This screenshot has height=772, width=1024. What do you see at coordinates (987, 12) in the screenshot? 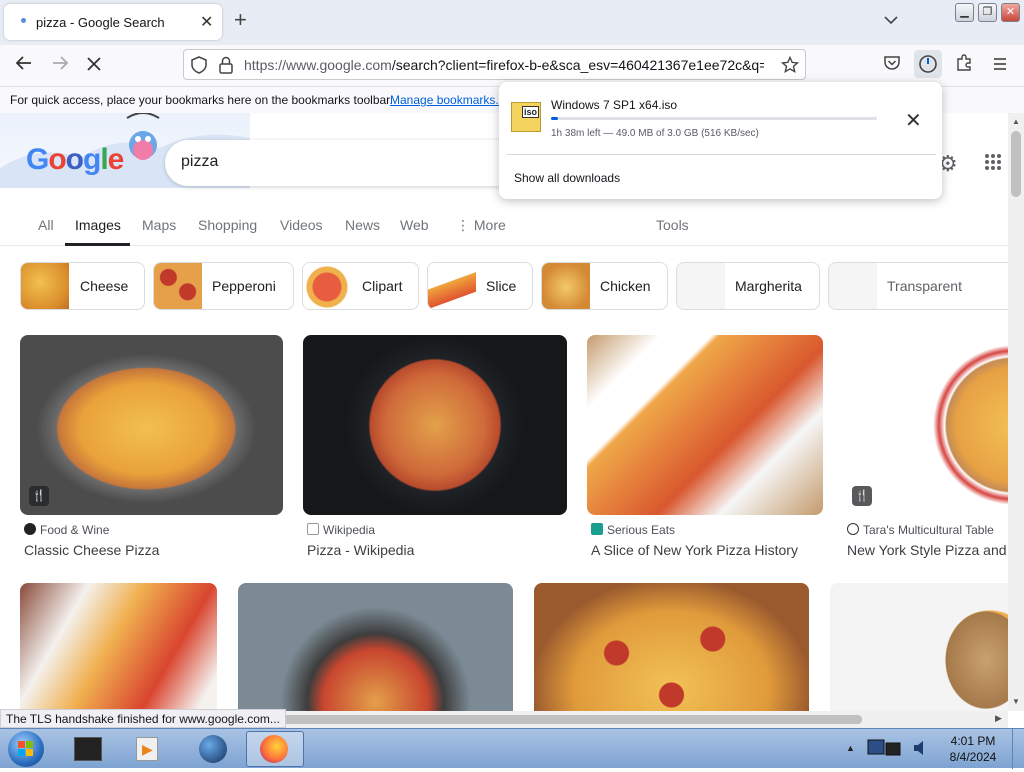
I see `restore-button: ❐` at bounding box center [987, 12].